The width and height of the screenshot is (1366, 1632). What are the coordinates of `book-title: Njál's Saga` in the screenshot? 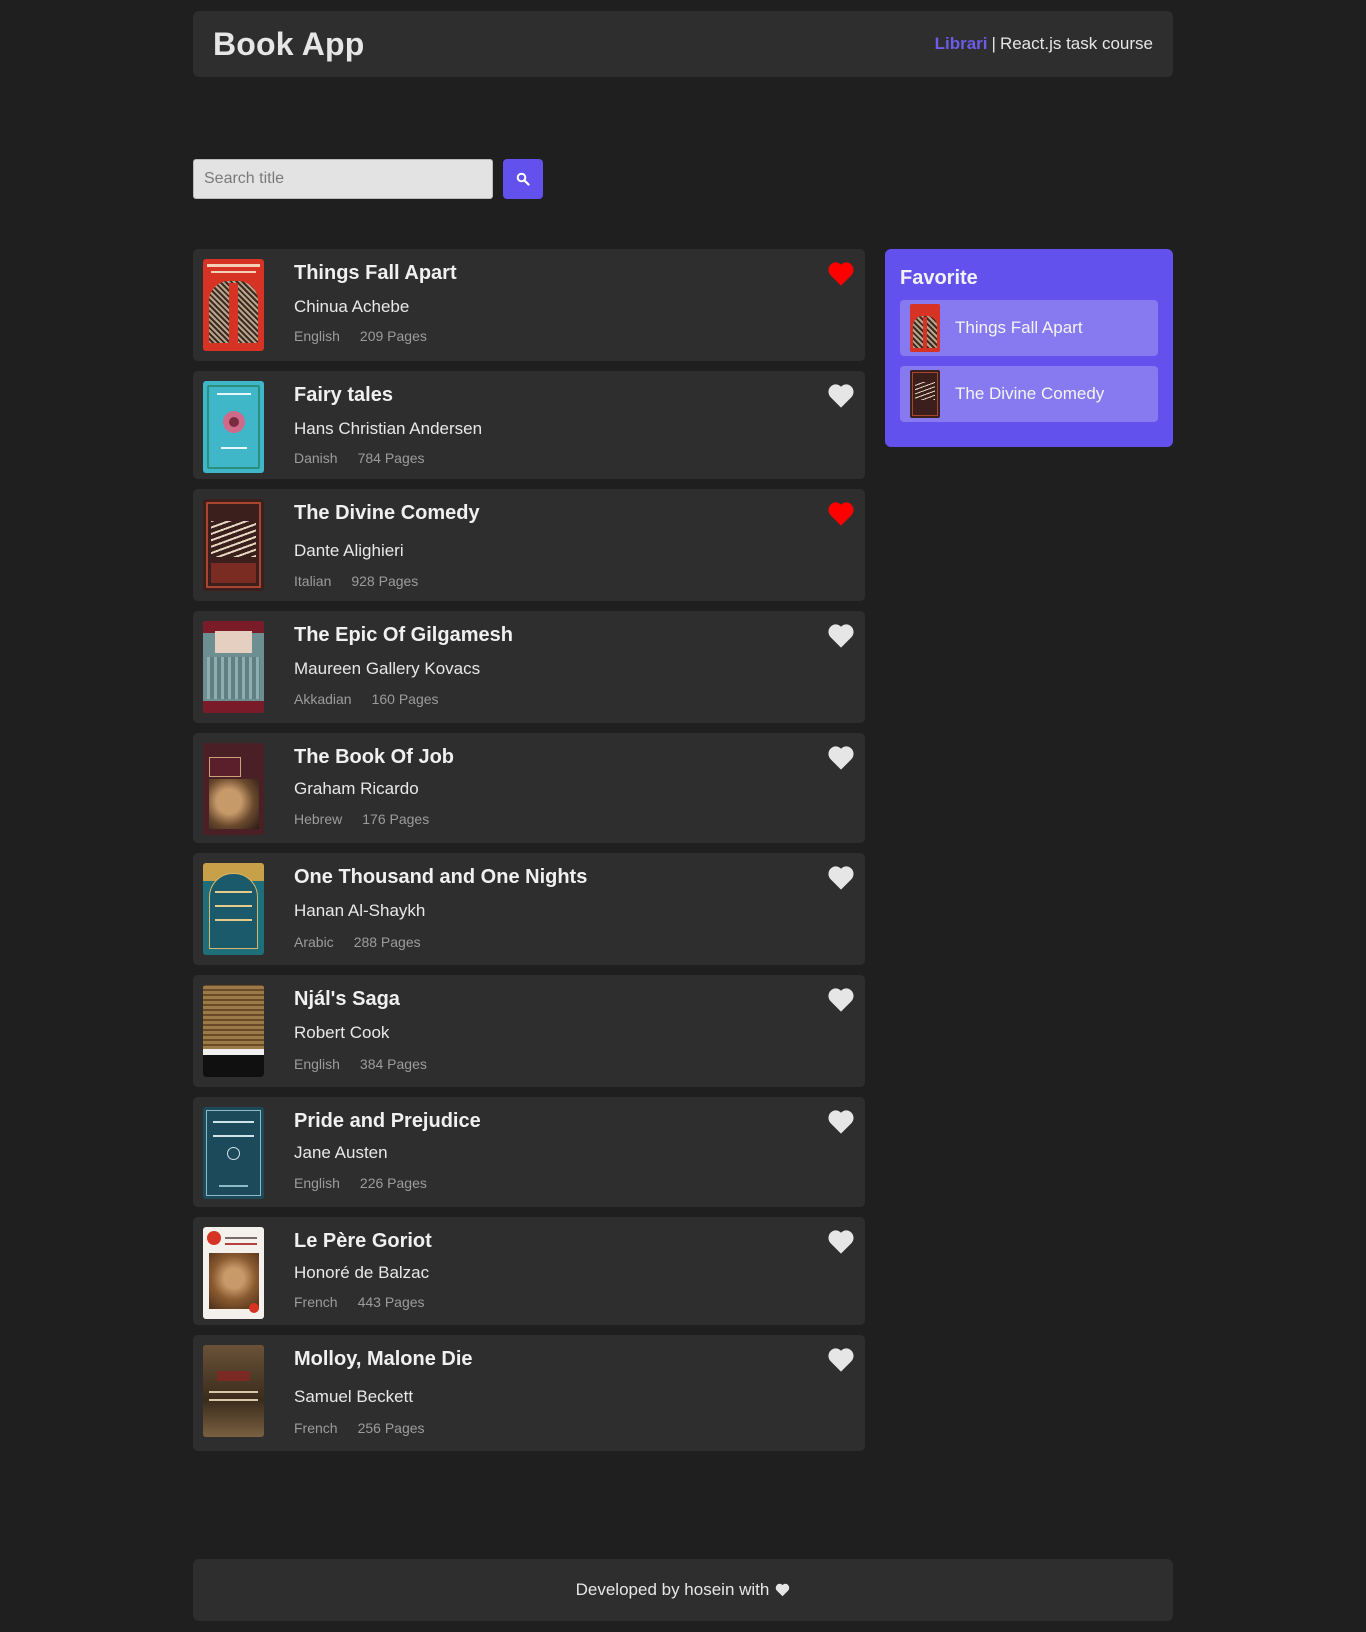 It's located at (347, 999).